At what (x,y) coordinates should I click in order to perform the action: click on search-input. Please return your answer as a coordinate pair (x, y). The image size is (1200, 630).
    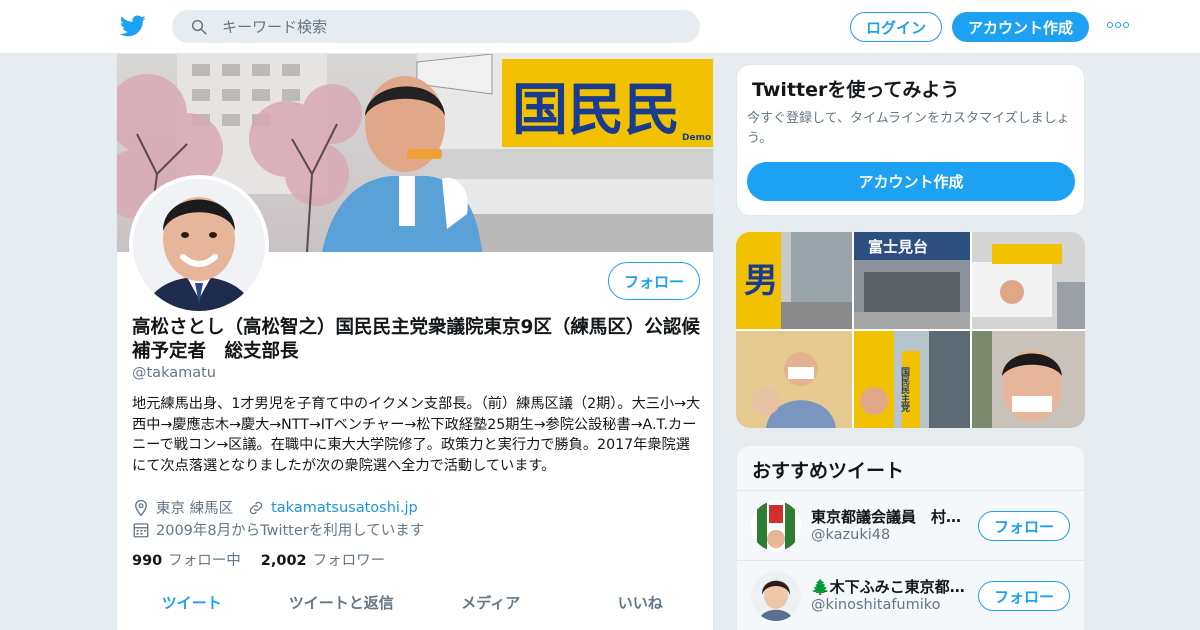
    Looking at the image, I should click on (442, 26).